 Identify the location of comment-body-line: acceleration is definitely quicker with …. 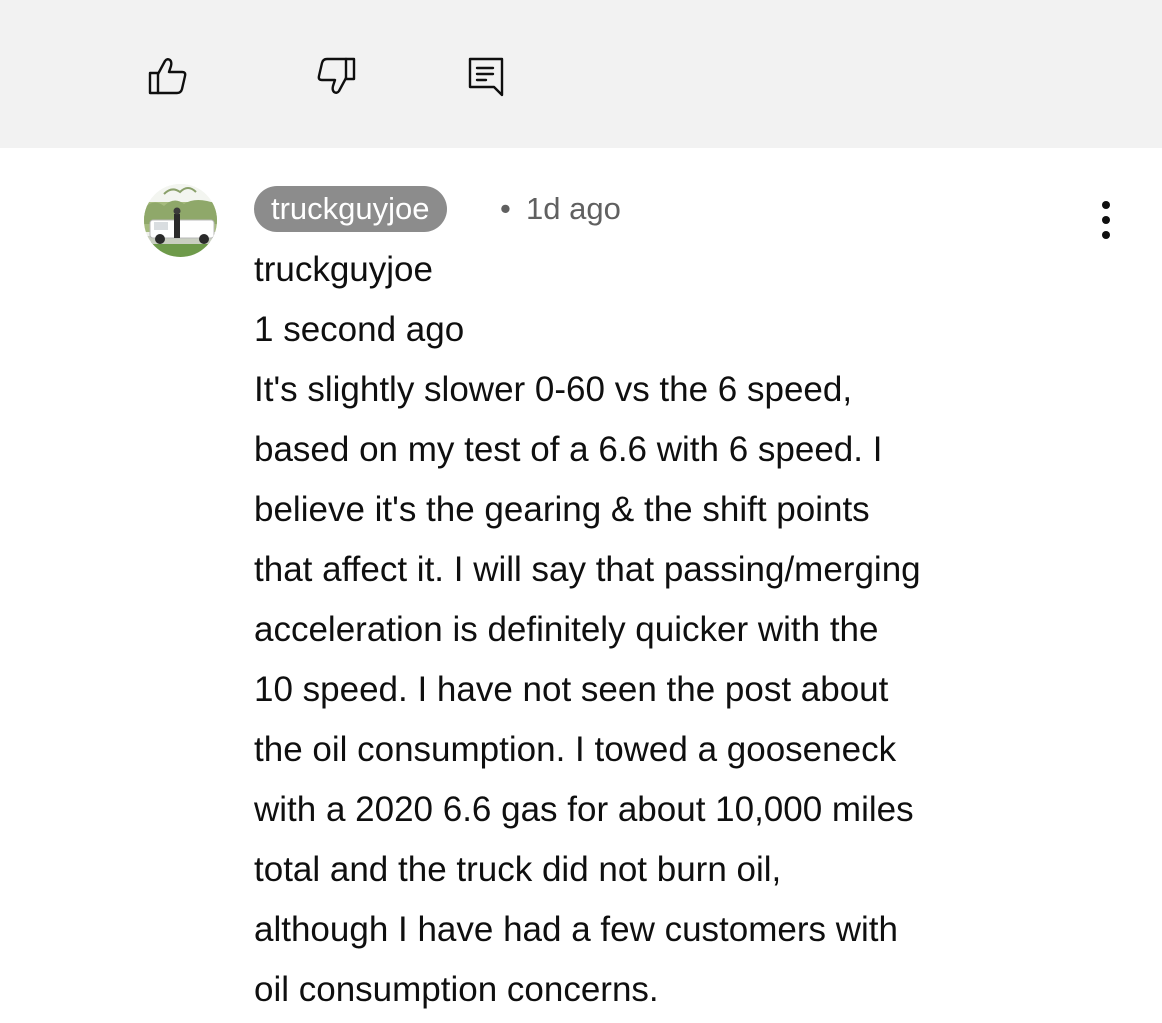
(566, 629).